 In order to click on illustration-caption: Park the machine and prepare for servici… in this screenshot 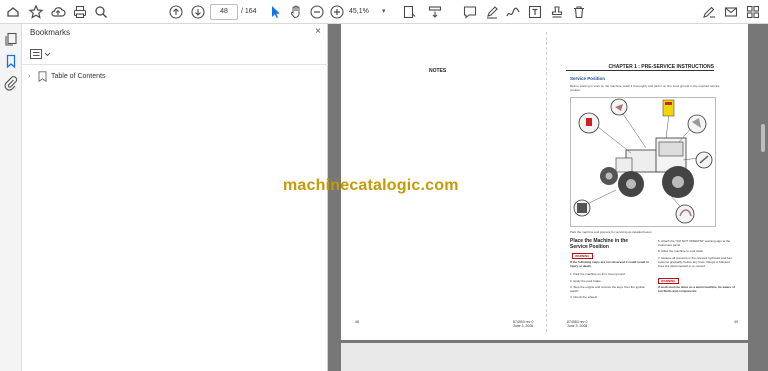, I will do `click(611, 232)`.